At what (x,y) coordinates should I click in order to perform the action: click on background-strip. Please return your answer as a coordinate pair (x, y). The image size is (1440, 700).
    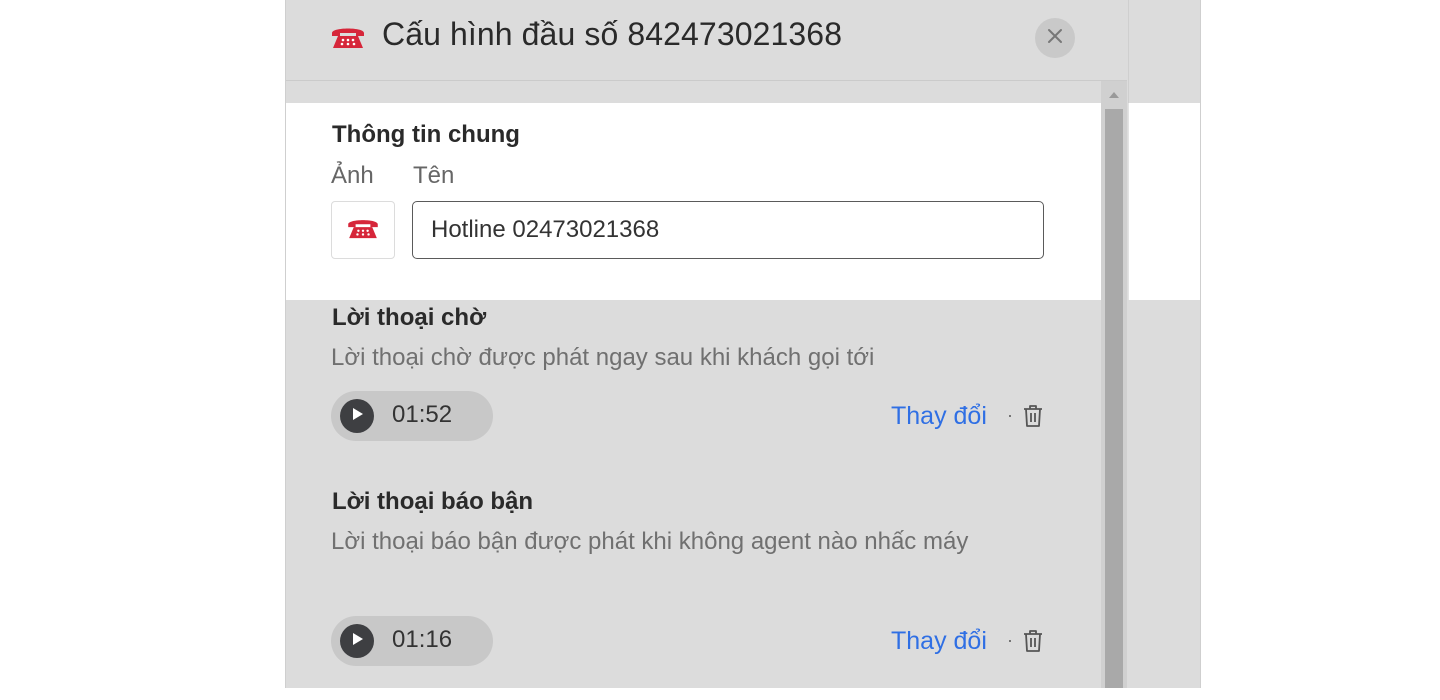
    Looking at the image, I should click on (1164, 51).